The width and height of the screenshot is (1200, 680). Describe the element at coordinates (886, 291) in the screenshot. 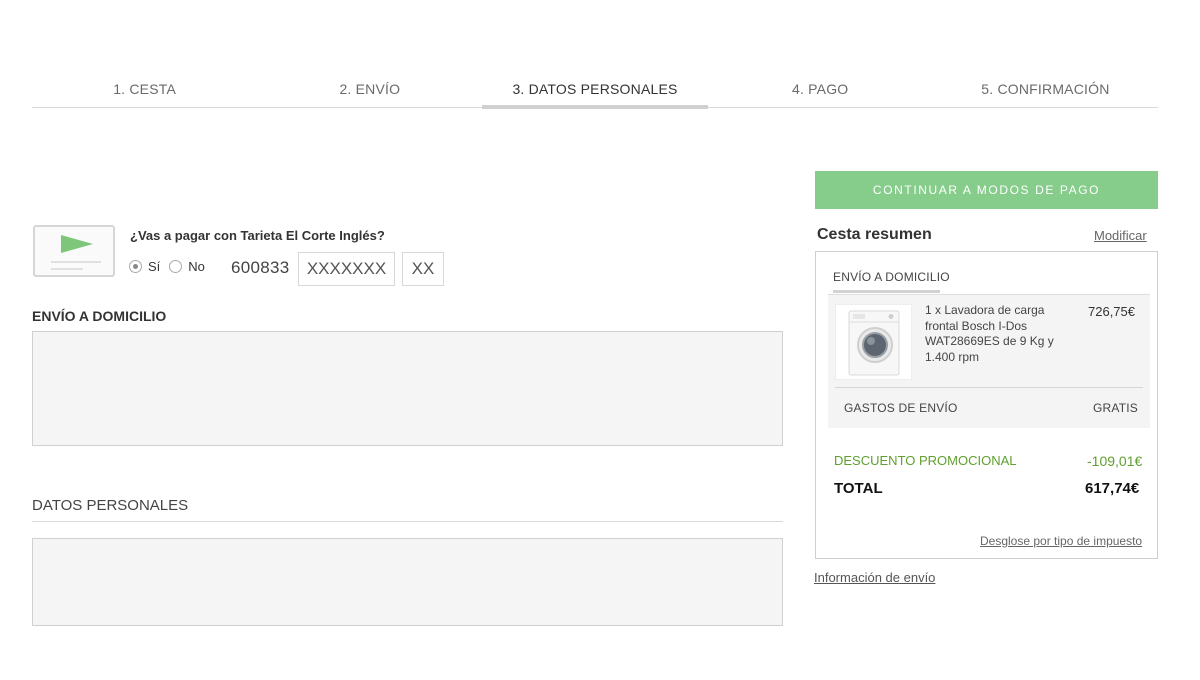

I see `summary-tab-underline` at that location.